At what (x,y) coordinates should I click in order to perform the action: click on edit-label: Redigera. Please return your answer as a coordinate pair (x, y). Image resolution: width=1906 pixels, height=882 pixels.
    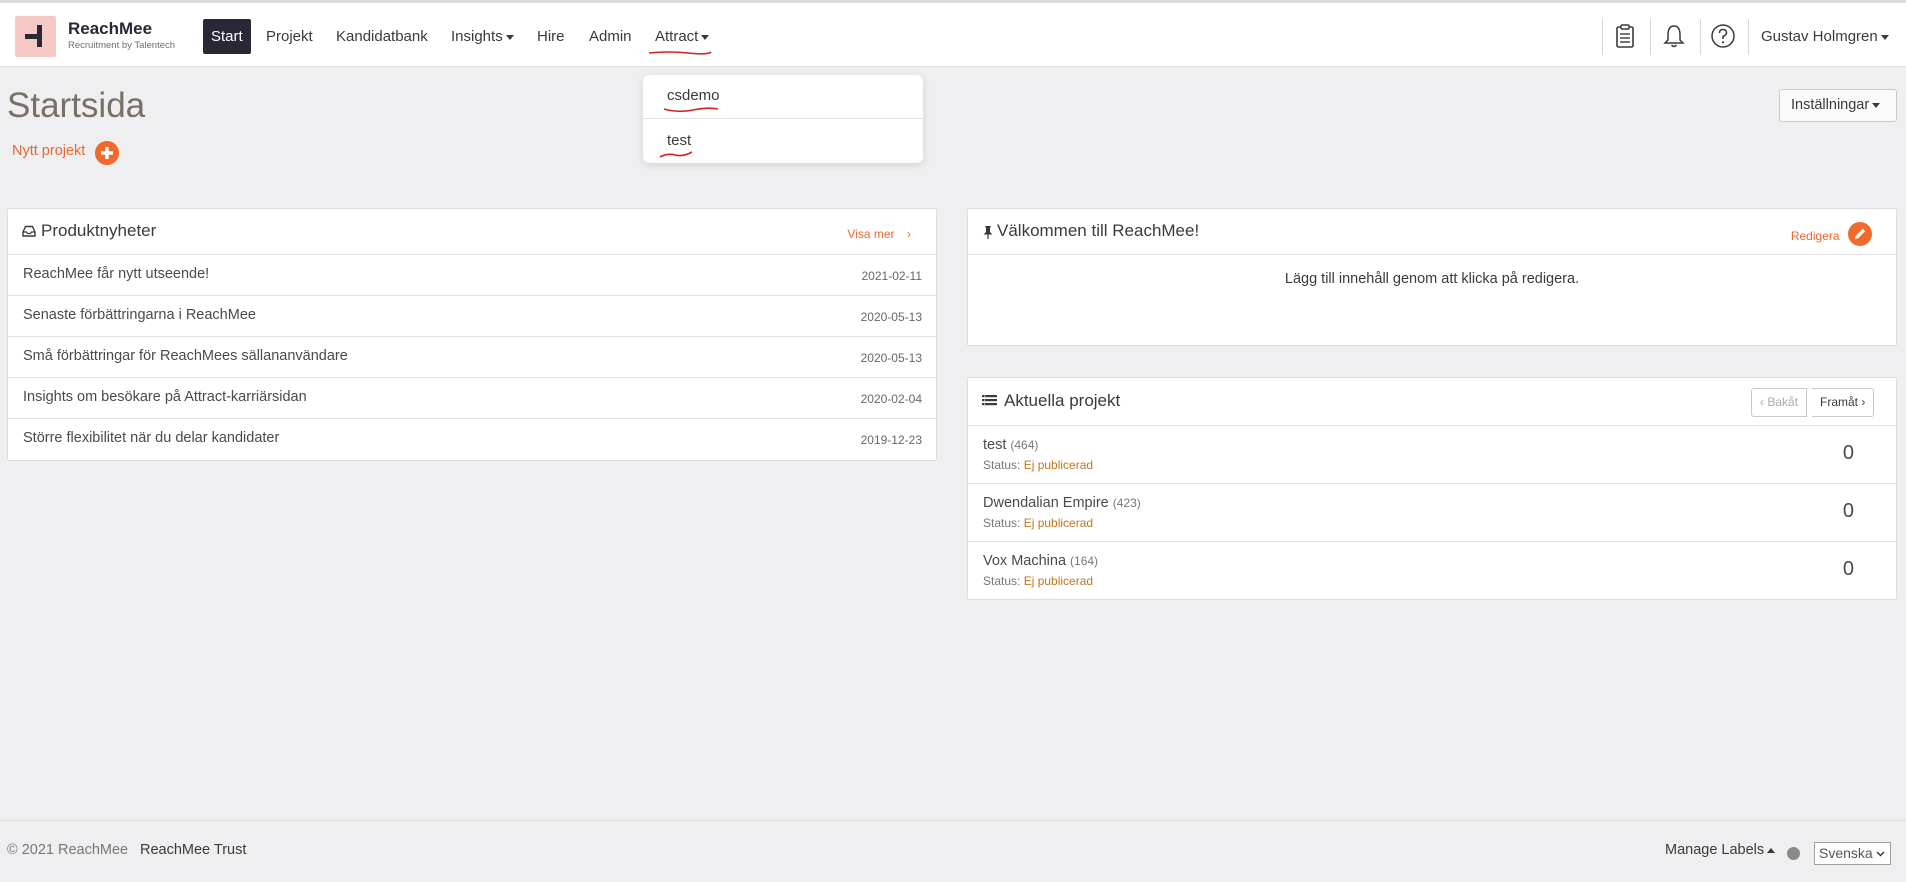
    Looking at the image, I should click on (1815, 236).